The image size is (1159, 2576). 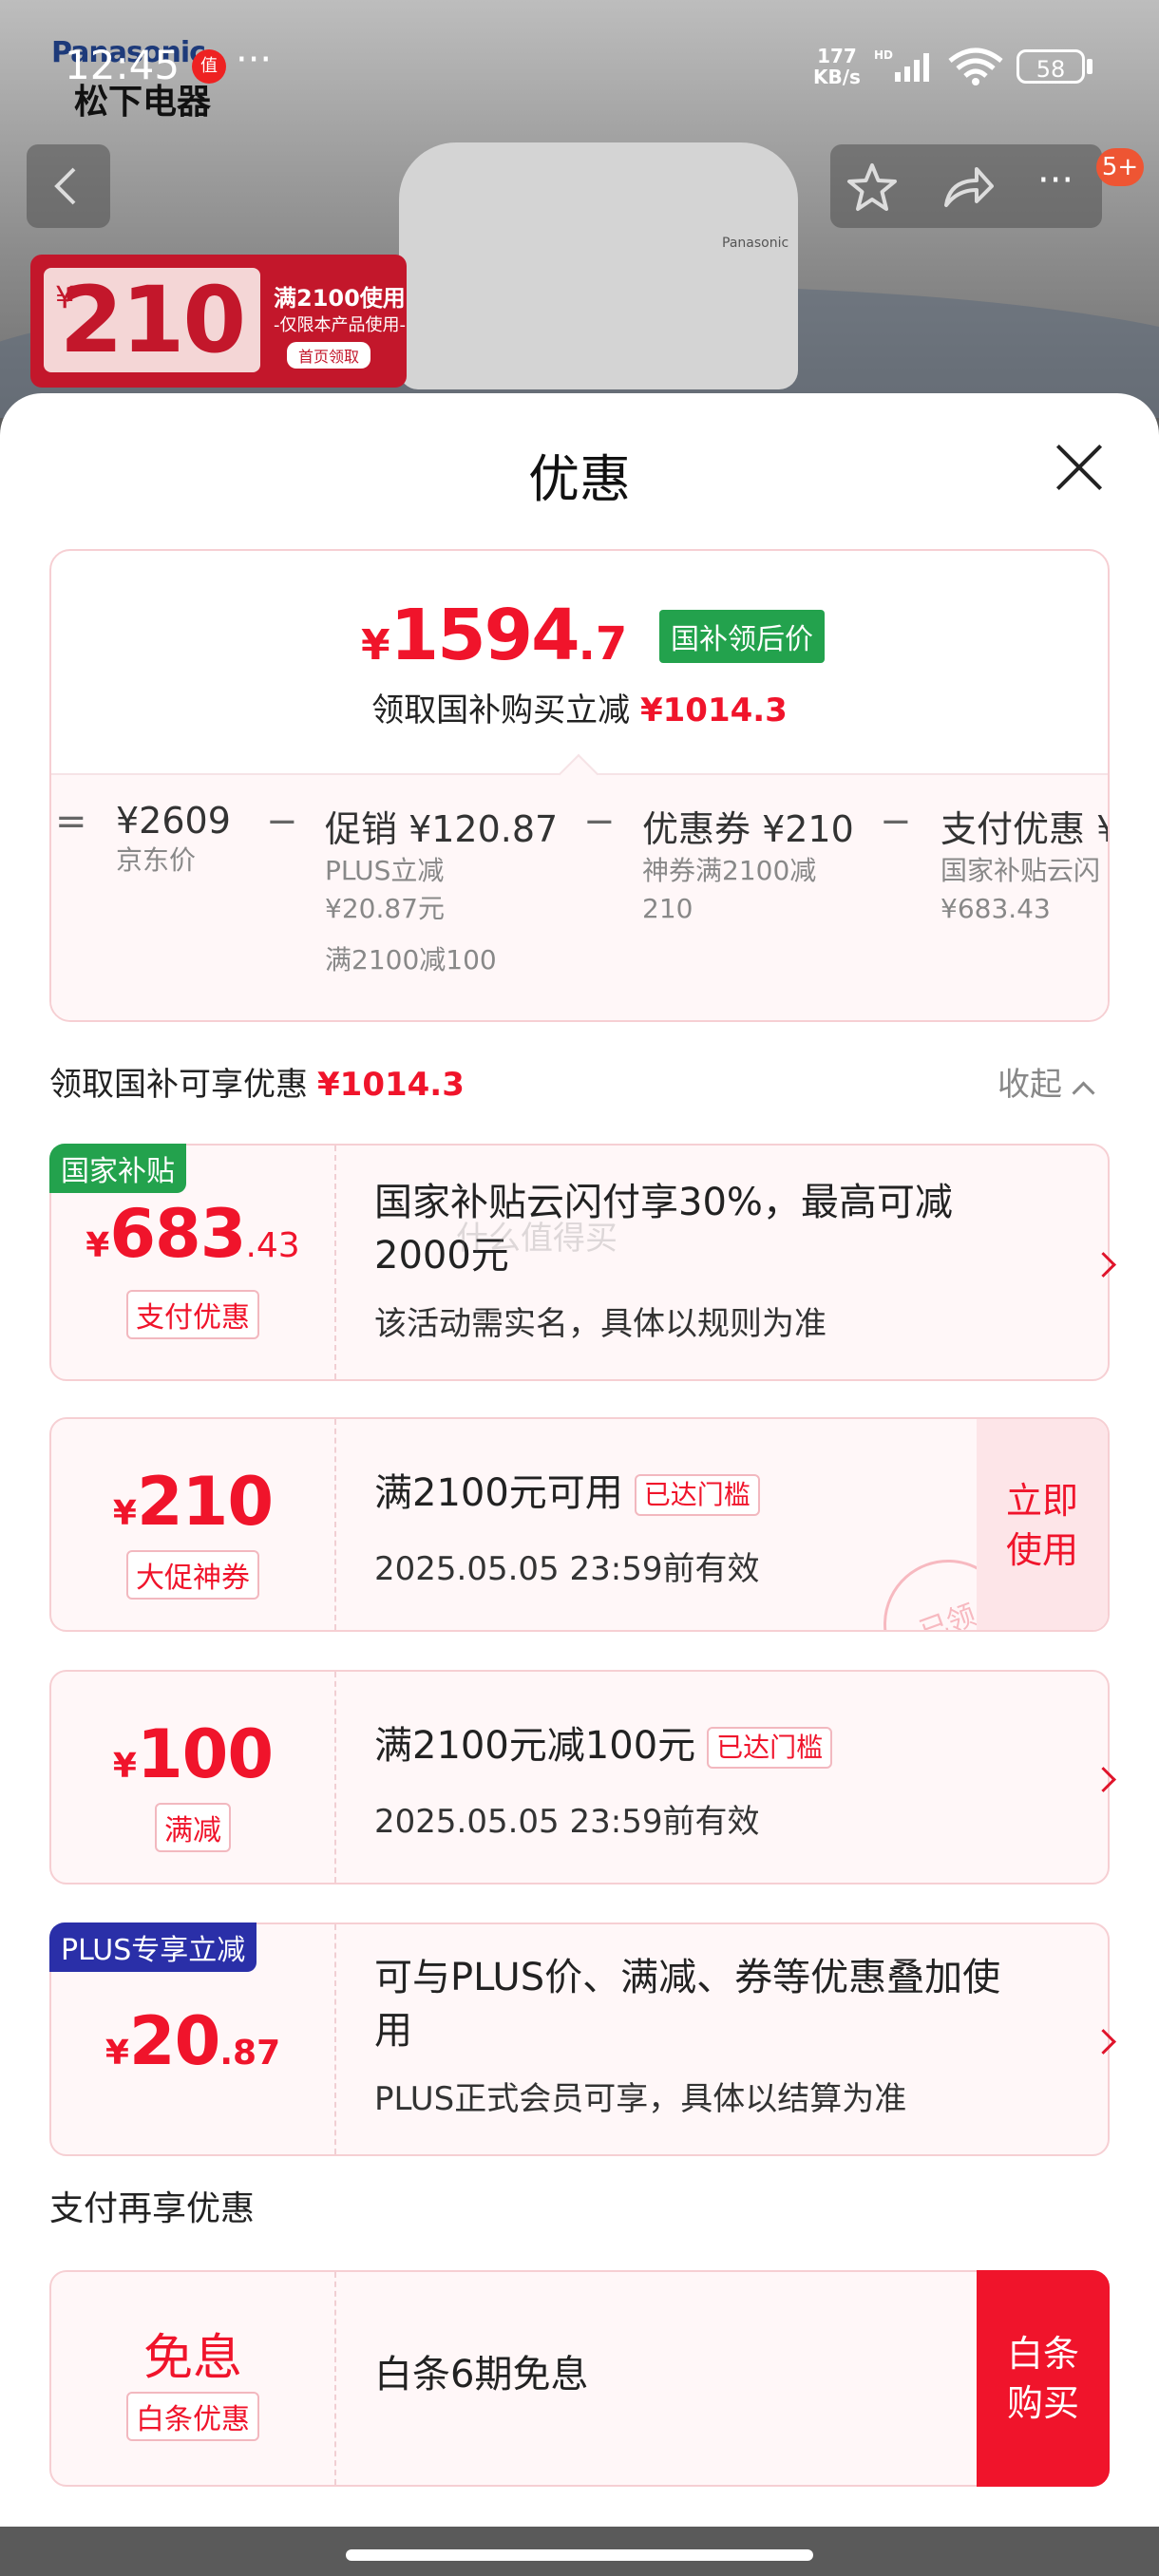 What do you see at coordinates (729, 870) in the screenshot?
I see `formula-coupon-sub1: 神券满2100减` at bounding box center [729, 870].